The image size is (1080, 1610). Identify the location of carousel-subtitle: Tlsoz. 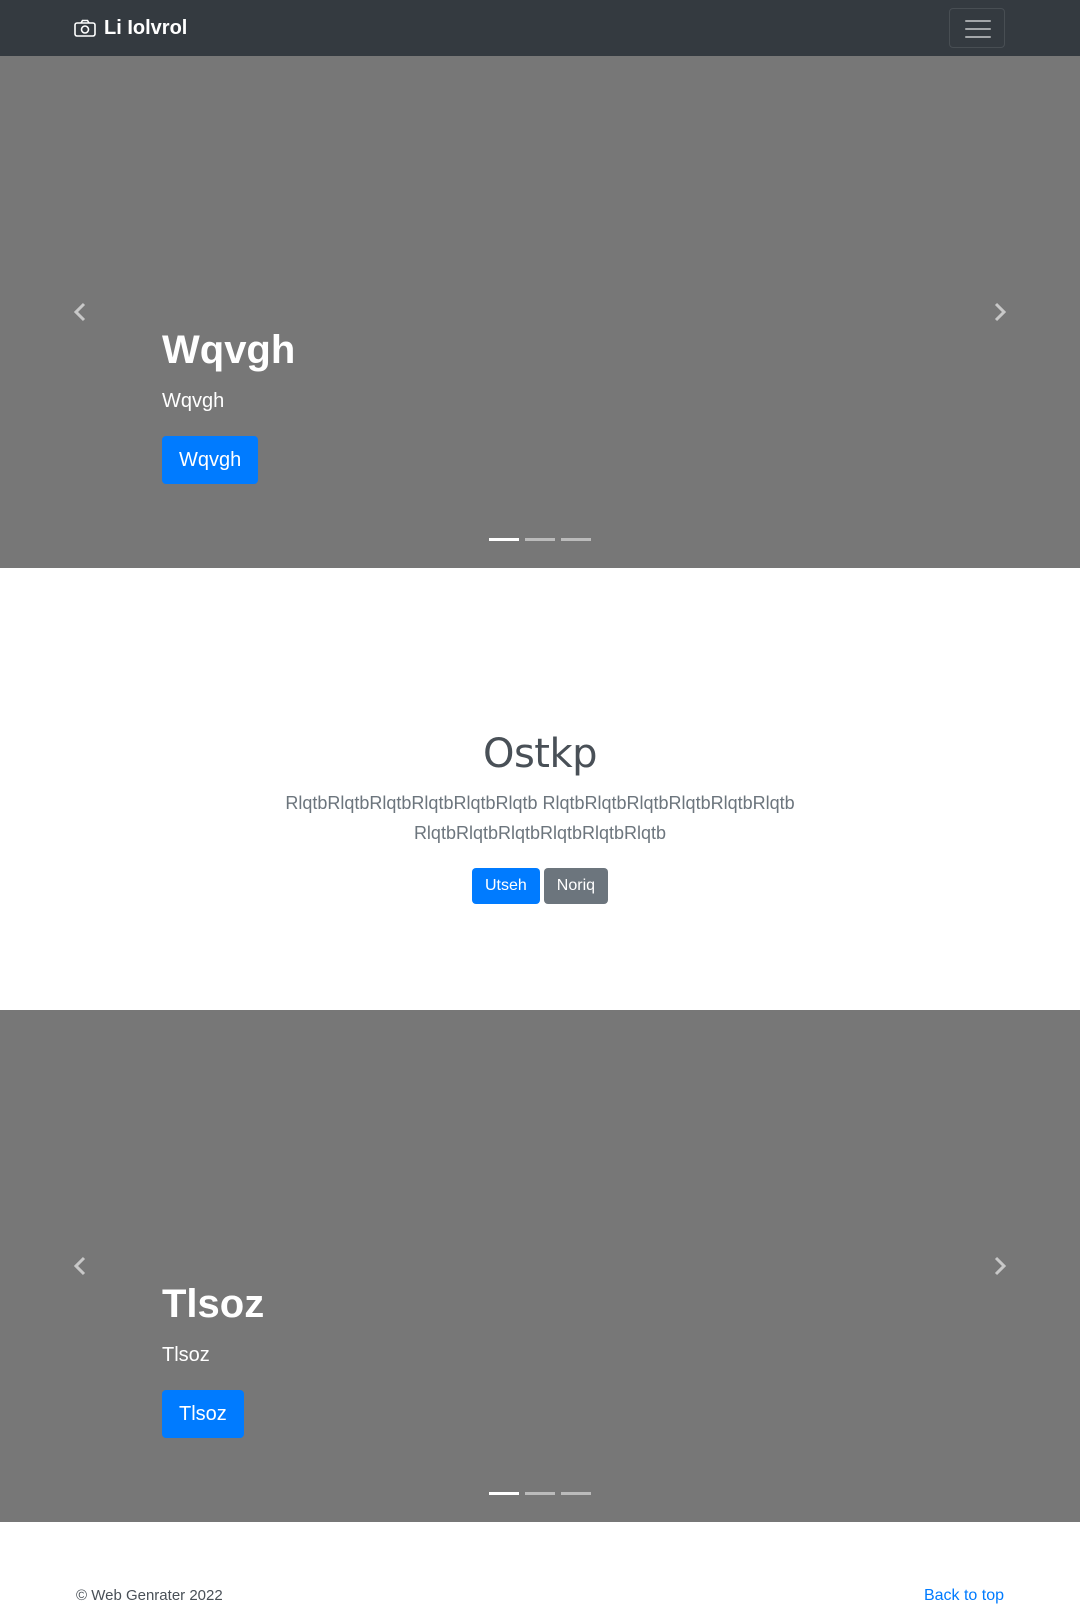
(186, 1355).